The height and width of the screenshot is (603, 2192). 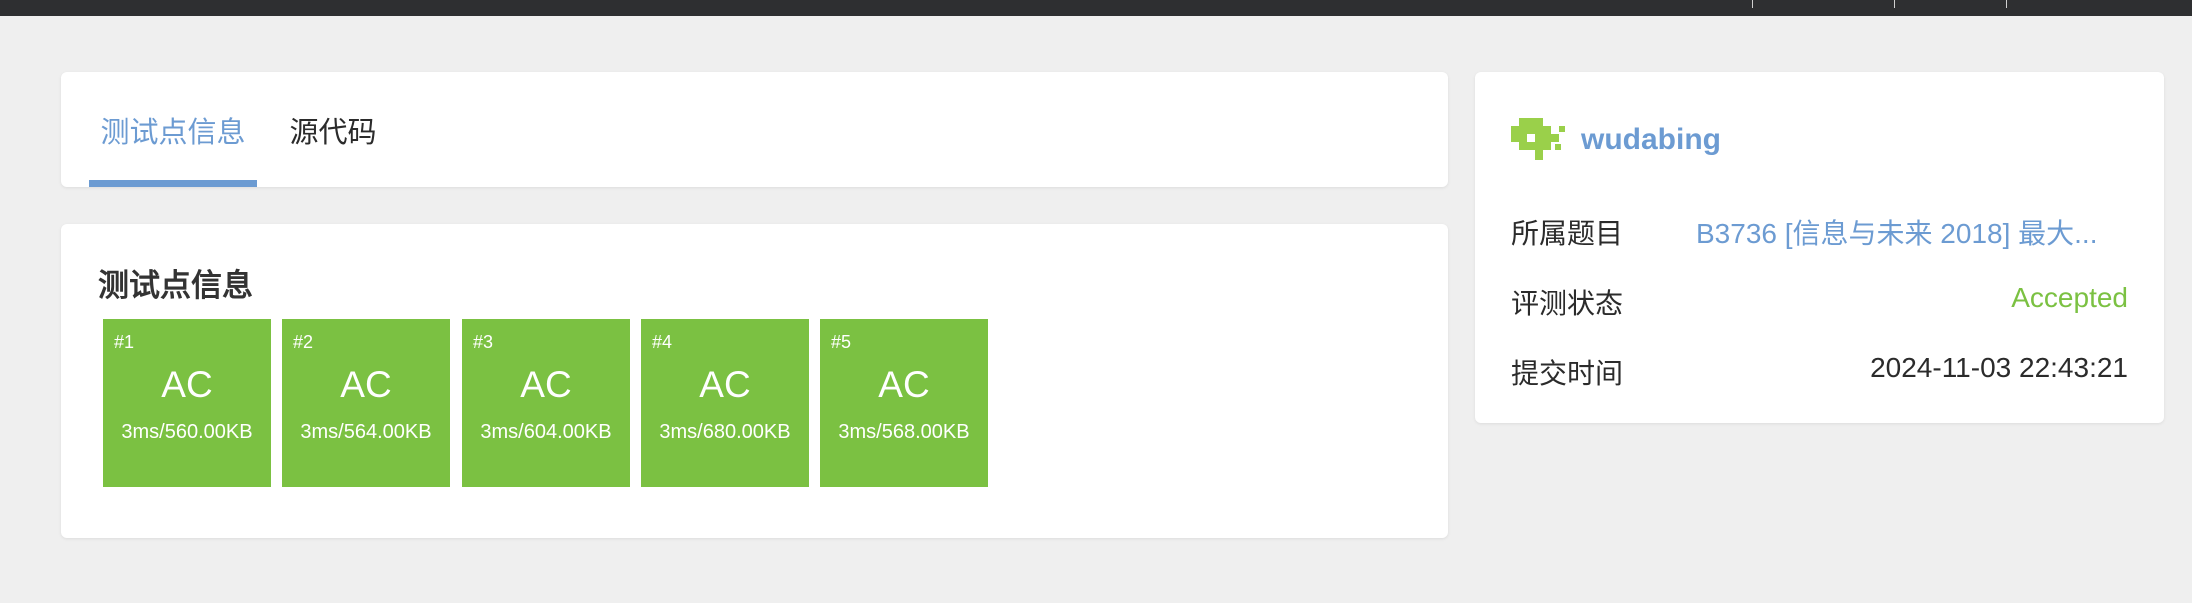 What do you see at coordinates (546, 432) in the screenshot?
I see `test-point-stats: 3ms/604.00KB` at bounding box center [546, 432].